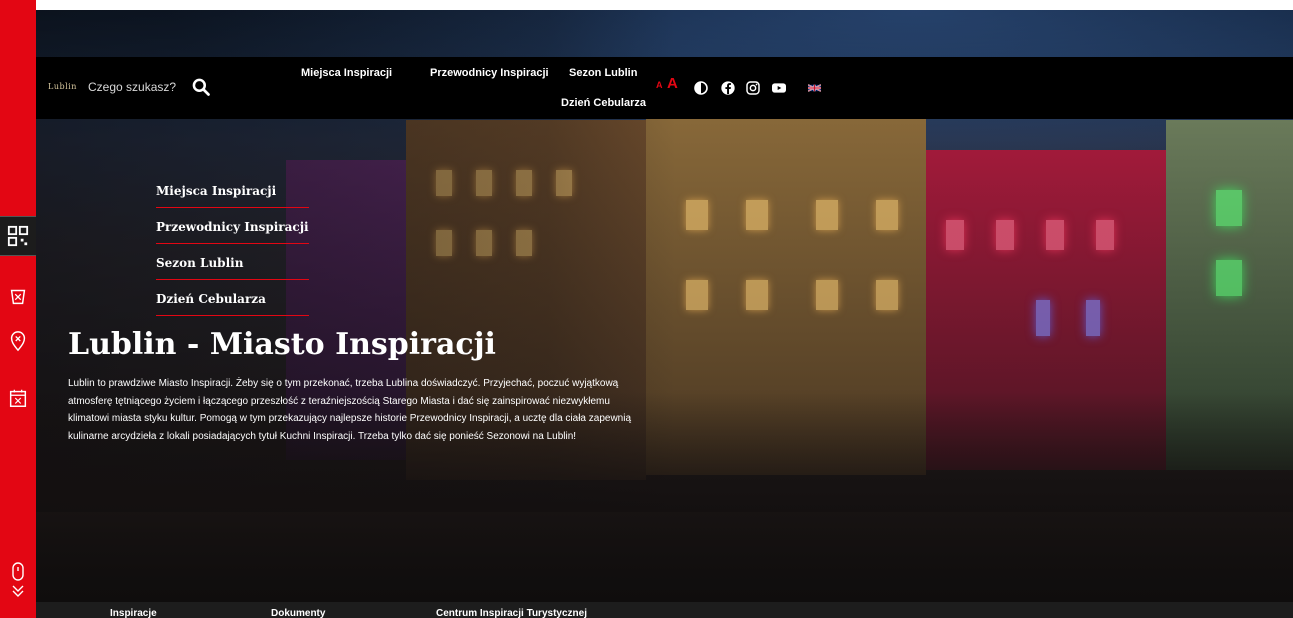  What do you see at coordinates (66, 87) in the screenshot?
I see `site-logo: Lublin` at bounding box center [66, 87].